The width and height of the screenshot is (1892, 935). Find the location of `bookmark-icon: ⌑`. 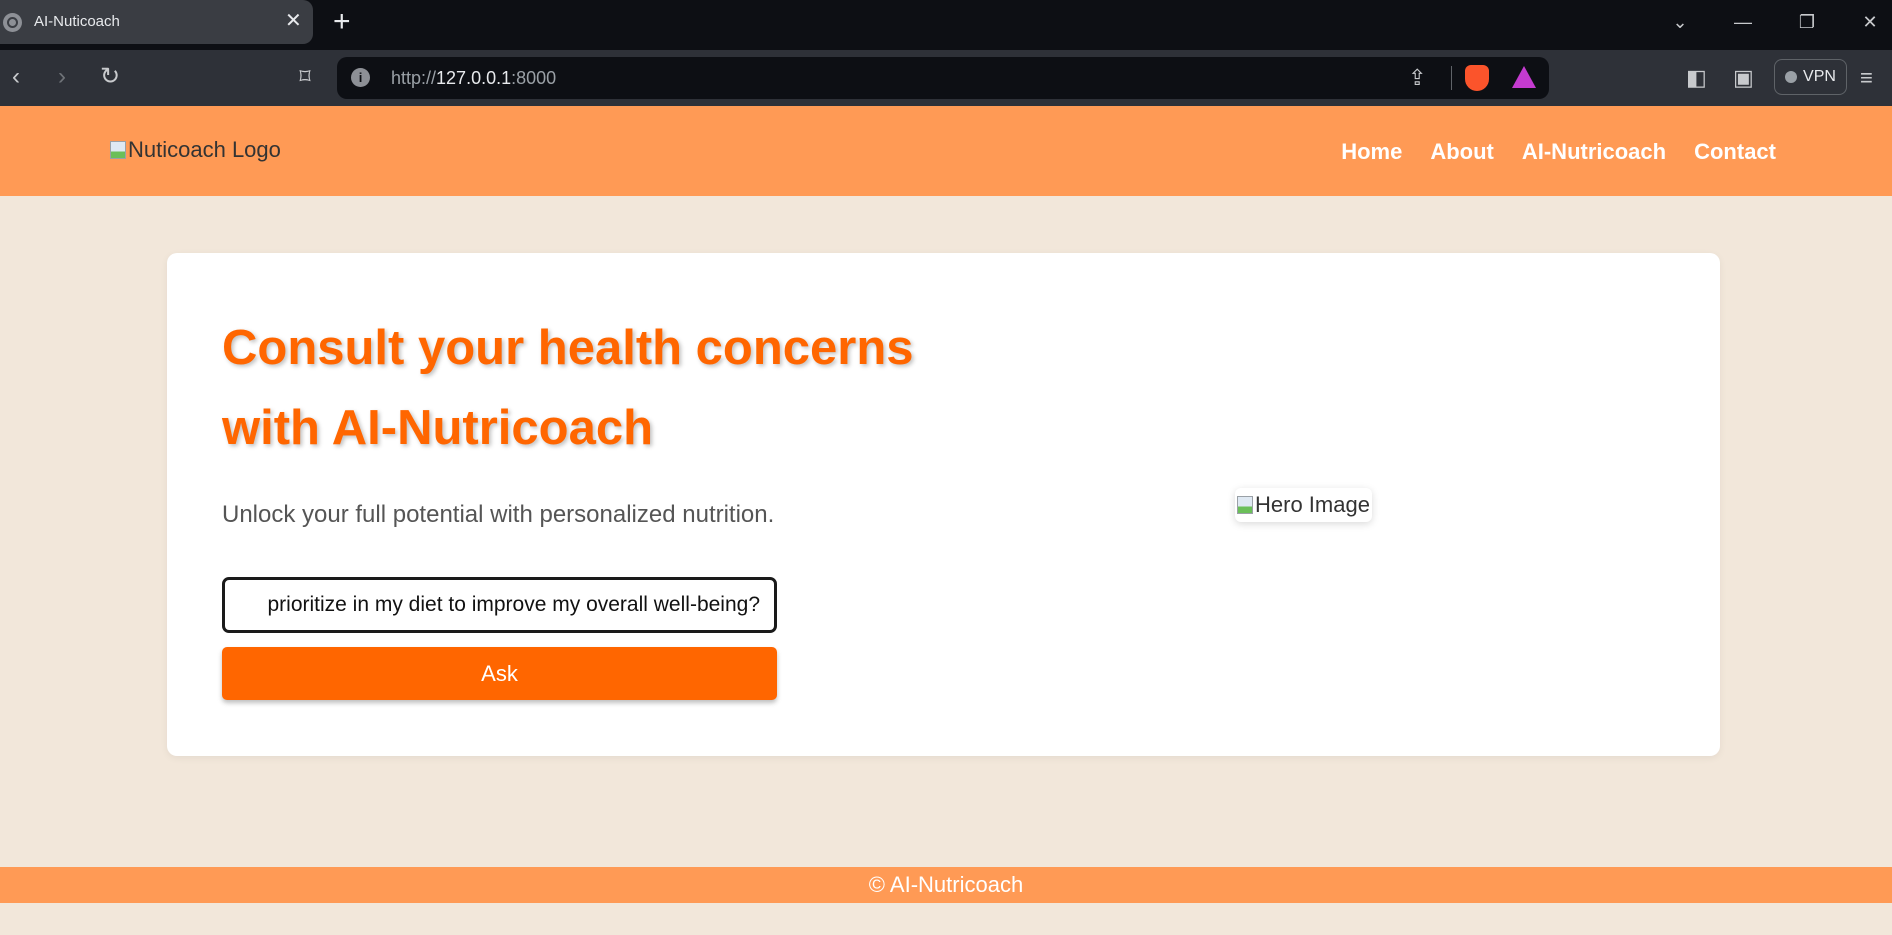

bookmark-icon: ⌑ is located at coordinates (305, 77).